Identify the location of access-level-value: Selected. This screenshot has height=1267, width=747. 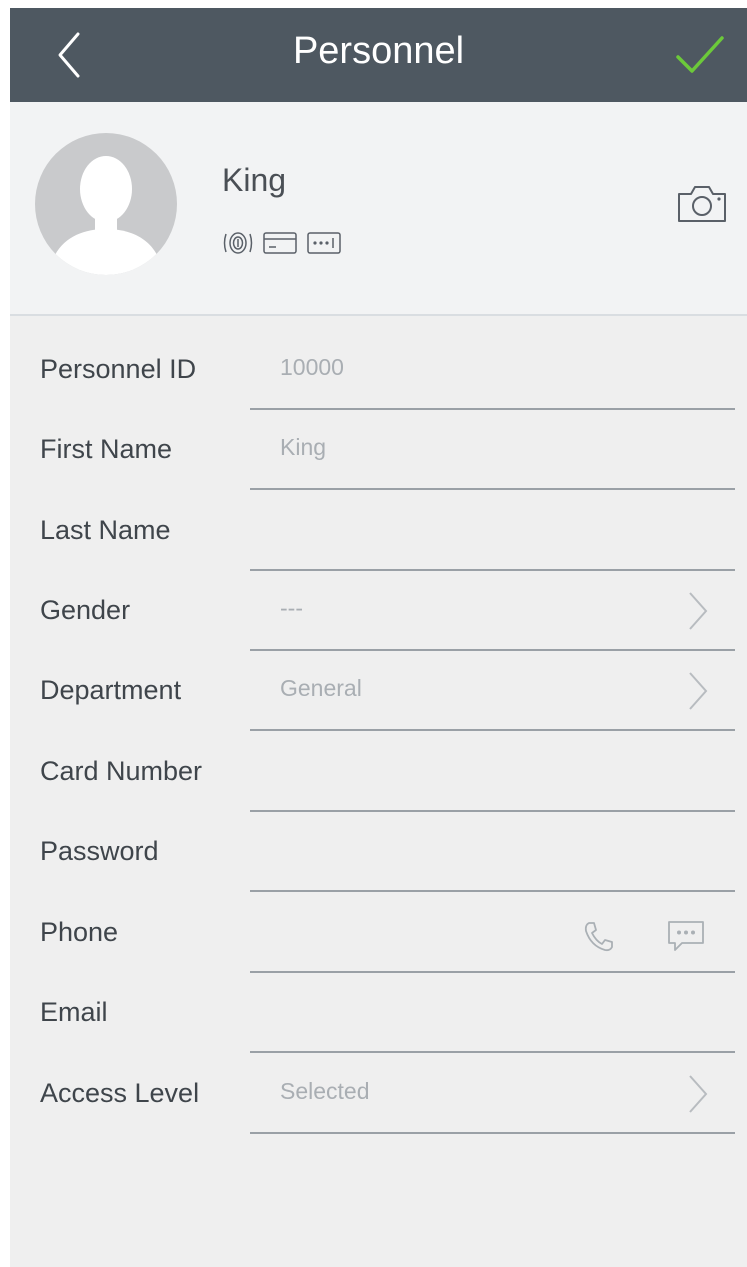
(325, 1091).